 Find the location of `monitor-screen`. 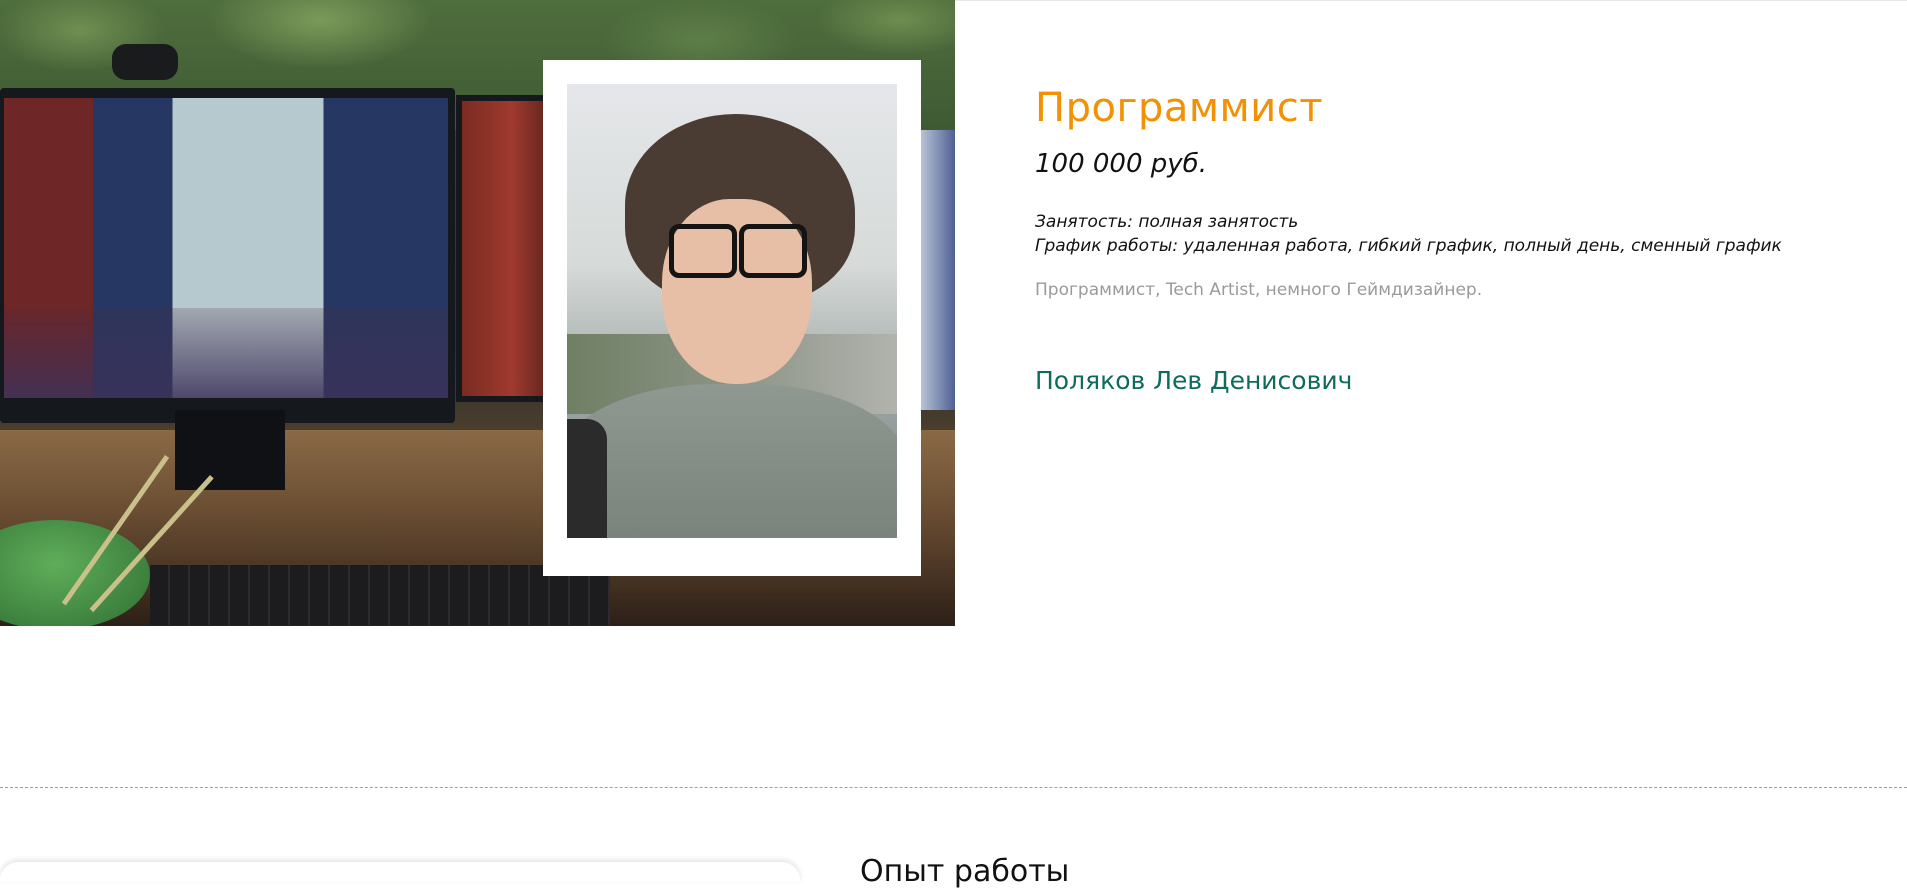

monitor-screen is located at coordinates (226, 248).